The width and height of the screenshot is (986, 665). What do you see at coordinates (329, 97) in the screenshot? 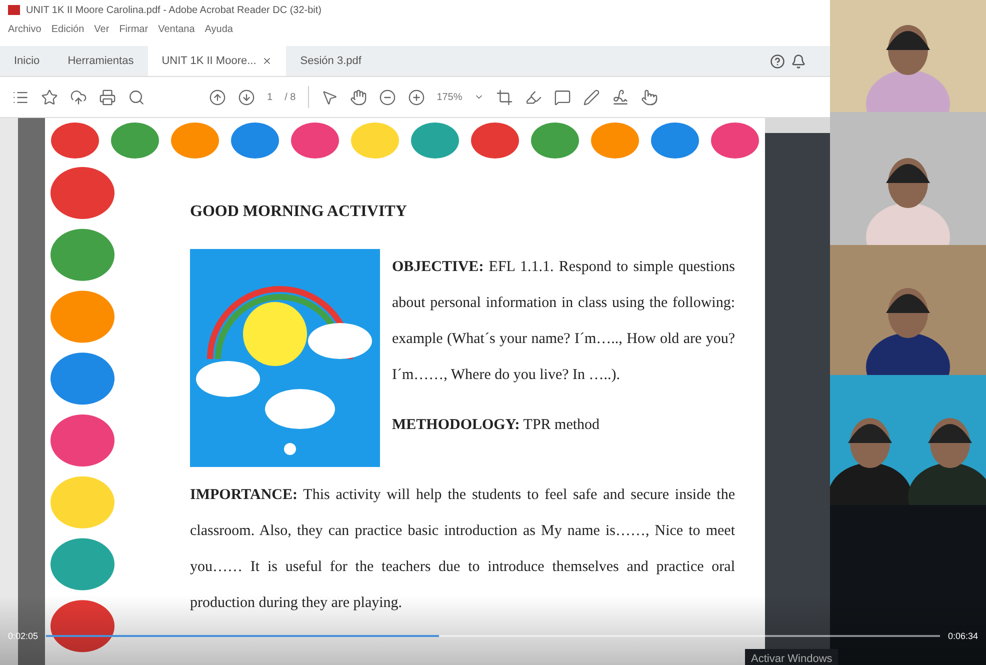
I see `pointer-icon` at bounding box center [329, 97].